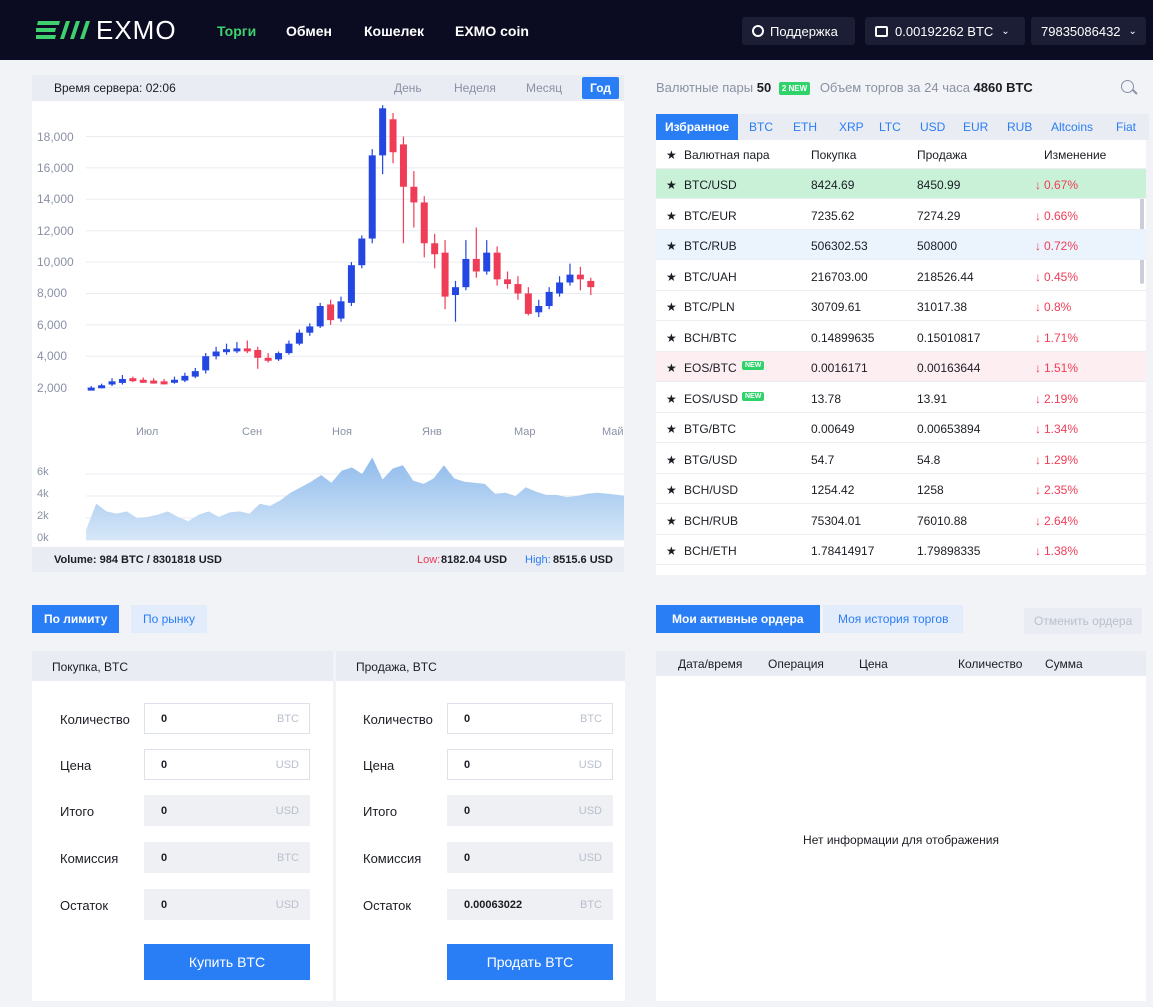 The width and height of the screenshot is (1153, 1007). What do you see at coordinates (901, 520) in the screenshot?
I see `table-row: ★ BCH/RUB 75304.01 76010.88 ↓ 2.64%` at bounding box center [901, 520].